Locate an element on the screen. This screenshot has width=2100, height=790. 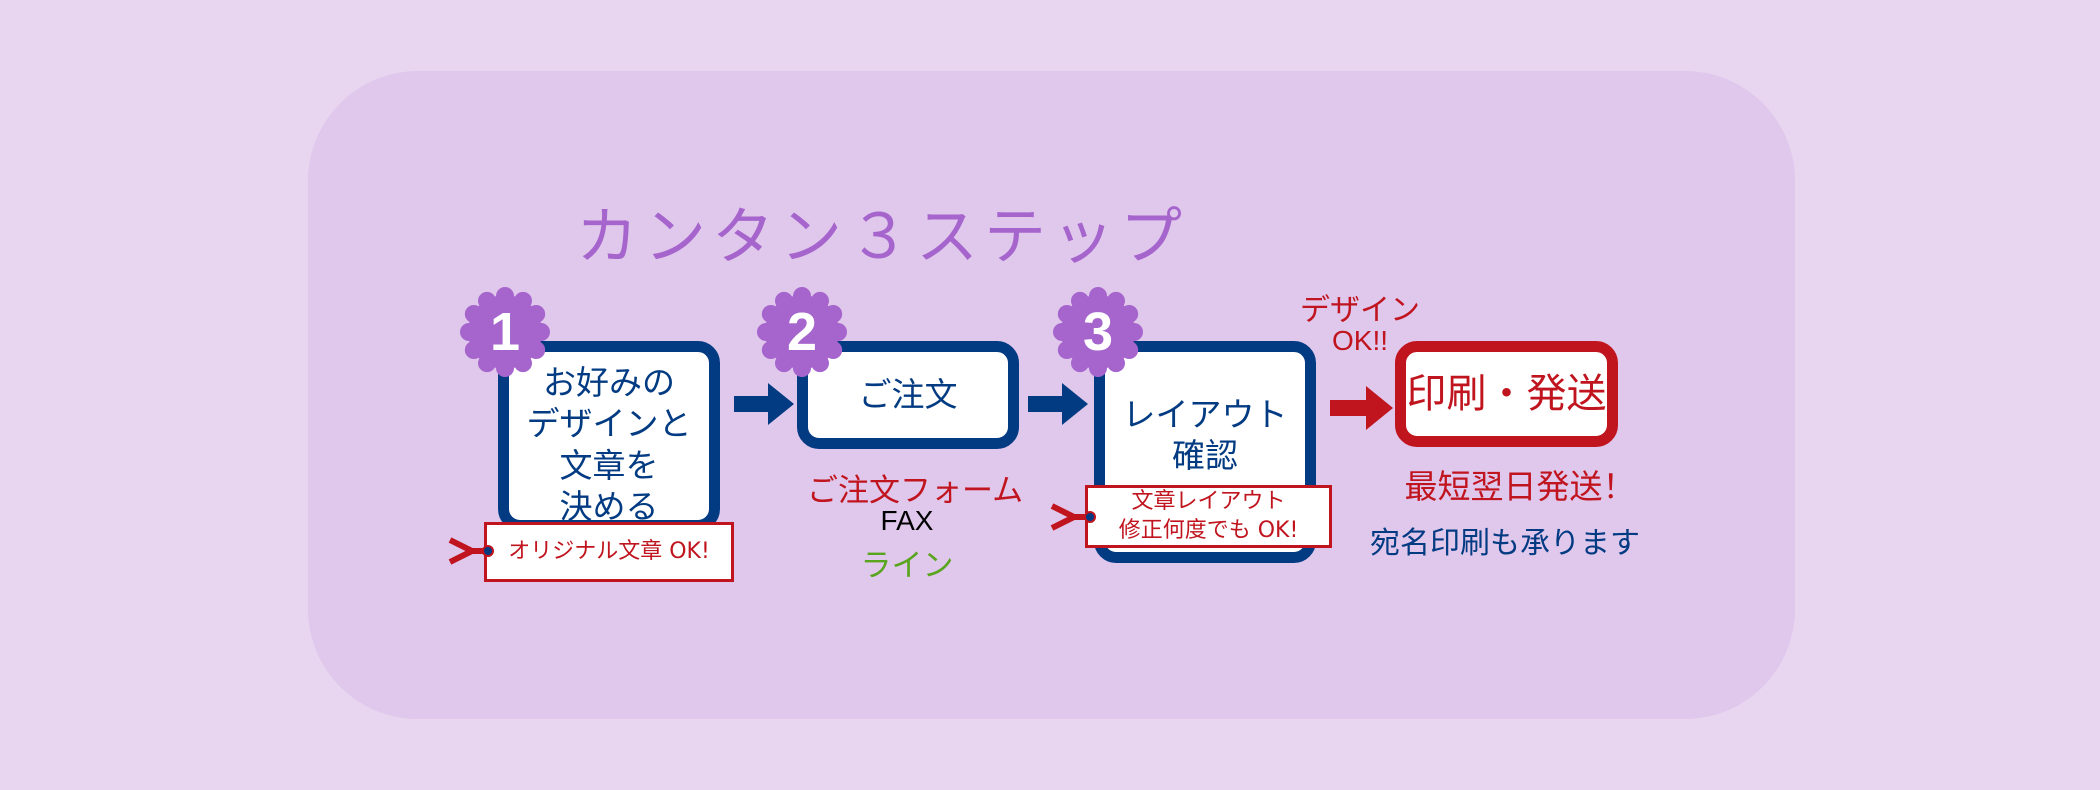
line-label: ライン is located at coordinates (907, 566).